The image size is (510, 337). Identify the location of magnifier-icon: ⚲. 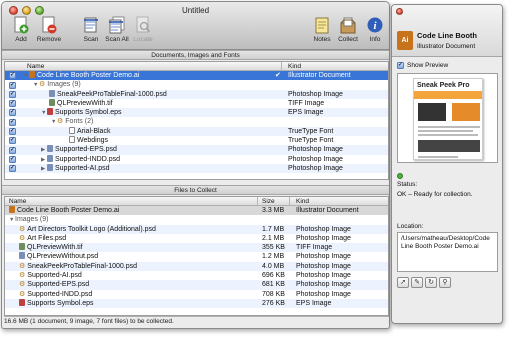
(445, 282).